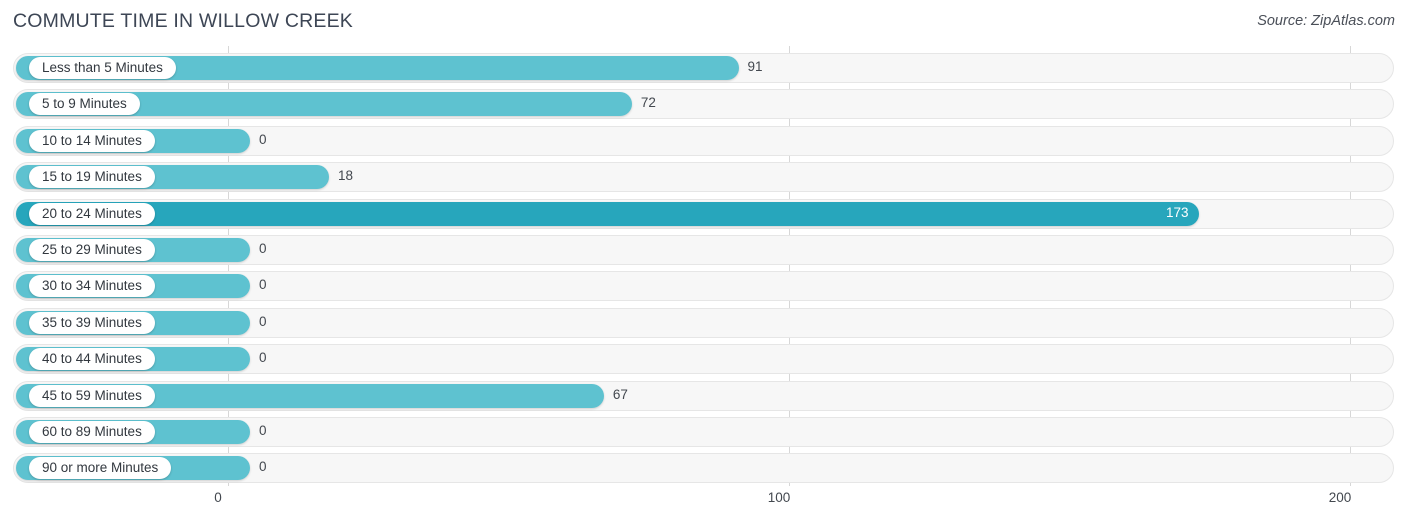 The image size is (1406, 523). Describe the element at coordinates (92, 250) in the screenshot. I see `bar-category-label: 25 to 29 Minutes` at that location.